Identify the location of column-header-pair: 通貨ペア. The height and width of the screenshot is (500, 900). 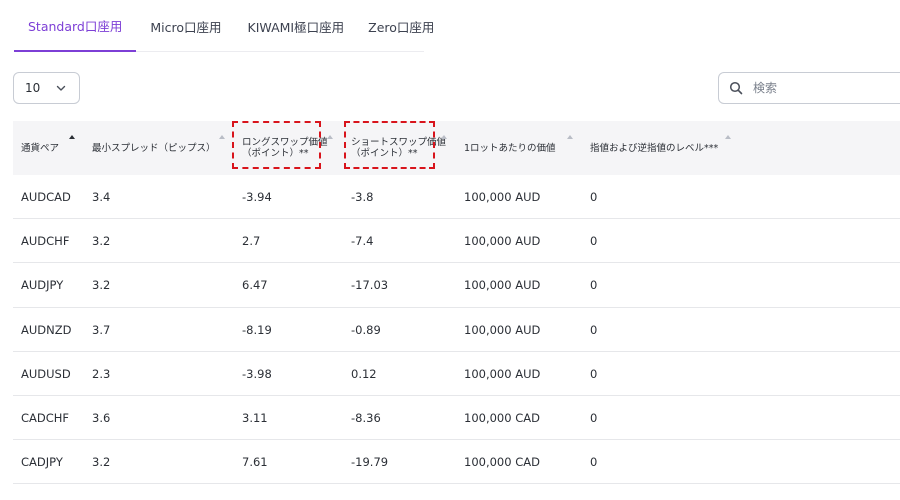
(40, 148).